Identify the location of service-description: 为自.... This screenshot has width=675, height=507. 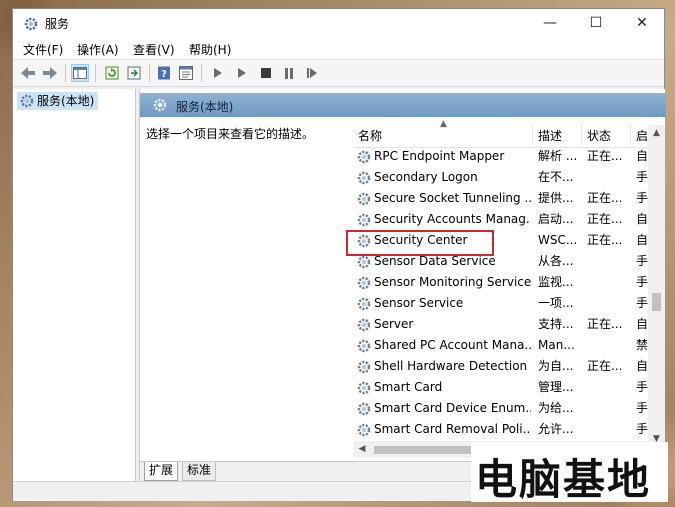
(556, 366).